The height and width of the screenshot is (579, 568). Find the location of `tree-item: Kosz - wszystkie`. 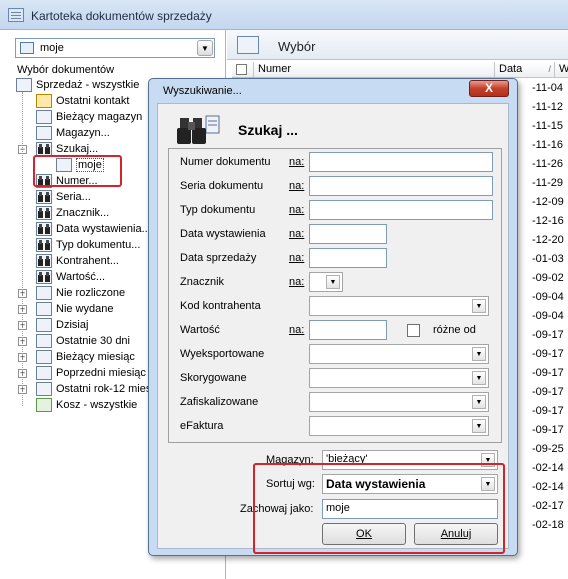

tree-item: Kosz - wszystkie is located at coordinates (86, 406).